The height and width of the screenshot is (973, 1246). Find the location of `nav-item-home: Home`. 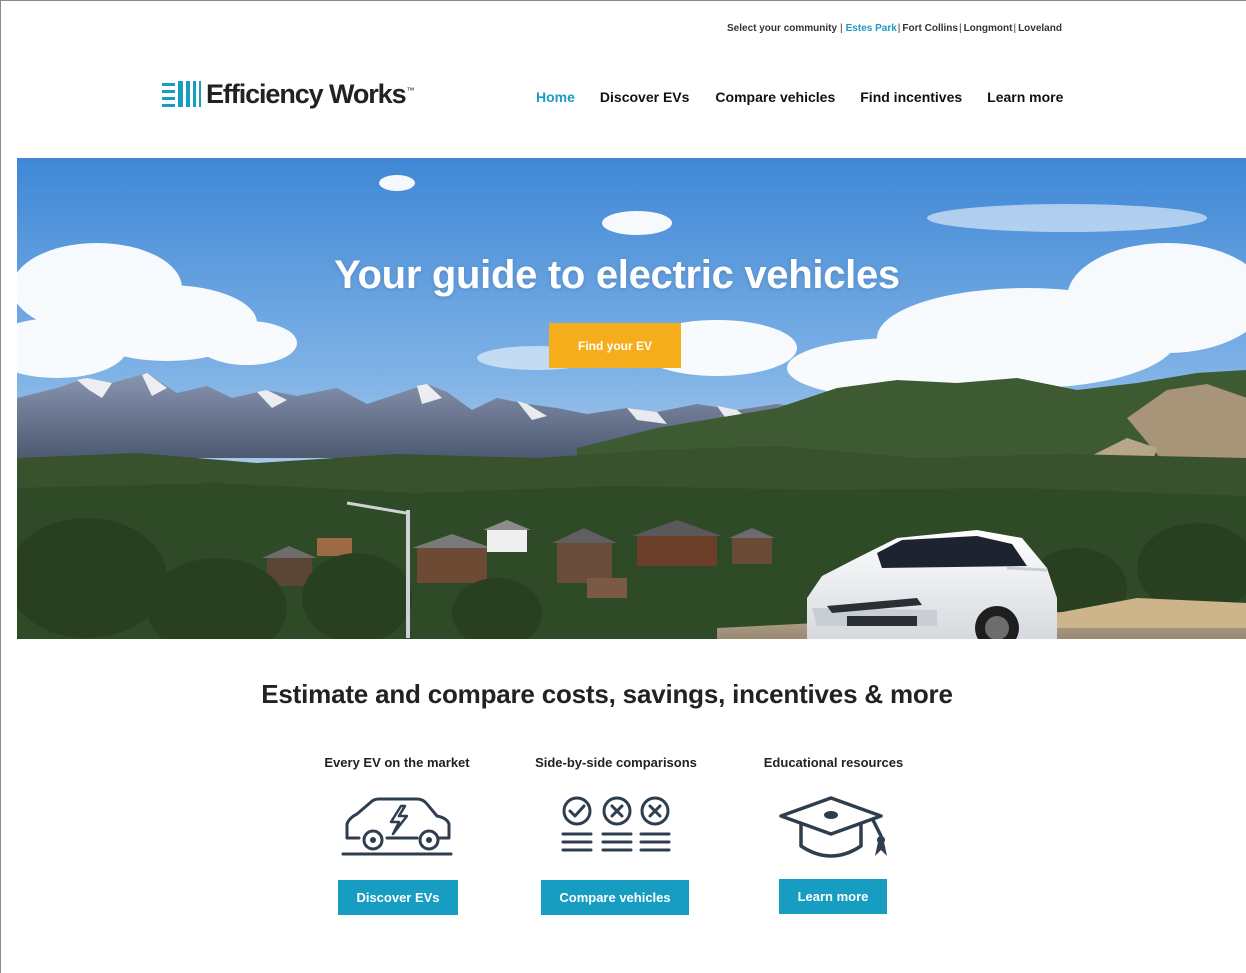

nav-item-home: Home is located at coordinates (555, 97).